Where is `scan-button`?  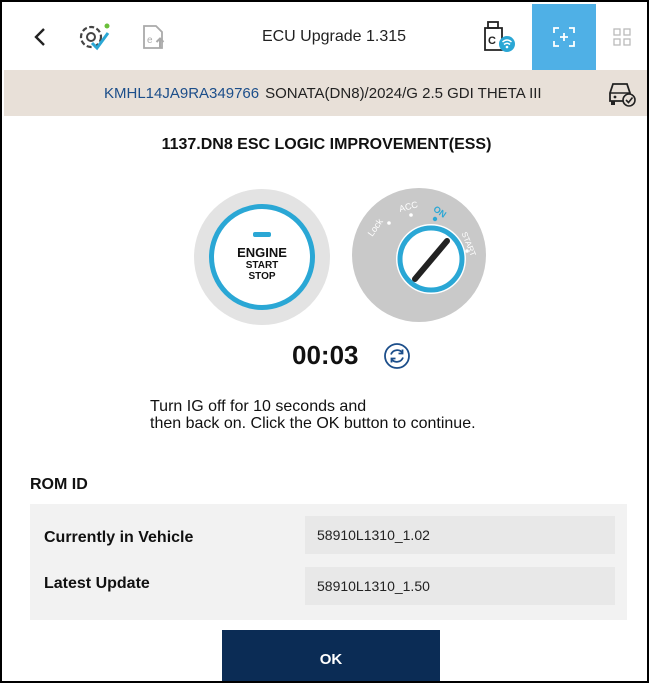 scan-button is located at coordinates (564, 37).